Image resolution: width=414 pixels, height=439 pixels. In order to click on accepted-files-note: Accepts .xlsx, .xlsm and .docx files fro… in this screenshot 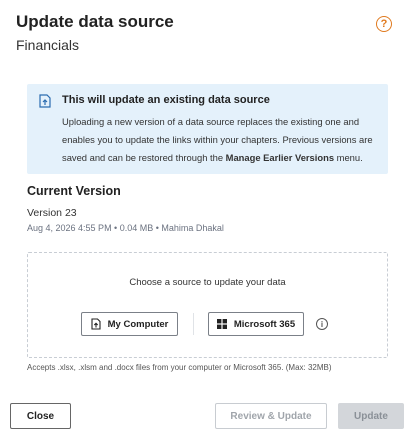, I will do `click(179, 367)`.